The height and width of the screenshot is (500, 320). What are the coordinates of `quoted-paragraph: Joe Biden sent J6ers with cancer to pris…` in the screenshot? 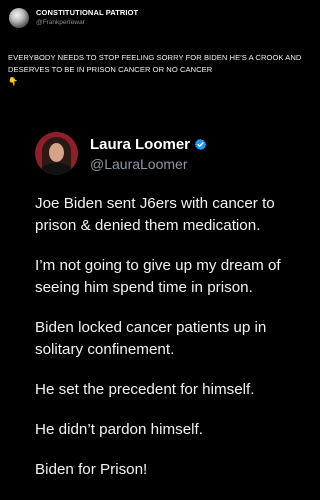 It's located at (155, 214).